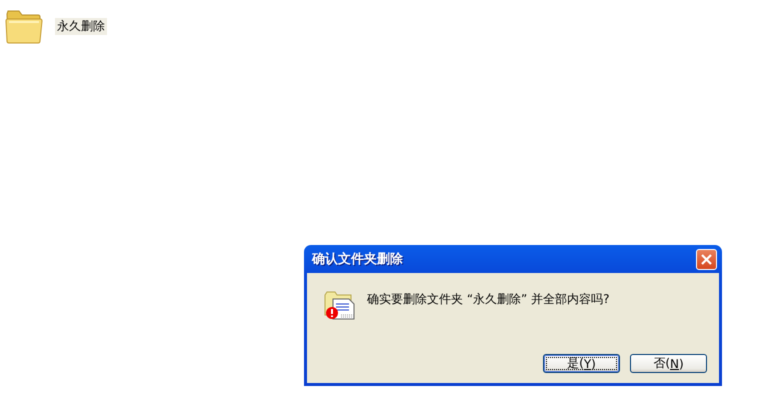 The width and height of the screenshot is (762, 408). I want to click on confirm-message: 确实要删除文件夹 “永久删除” 并全部内容吗?, so click(488, 299).